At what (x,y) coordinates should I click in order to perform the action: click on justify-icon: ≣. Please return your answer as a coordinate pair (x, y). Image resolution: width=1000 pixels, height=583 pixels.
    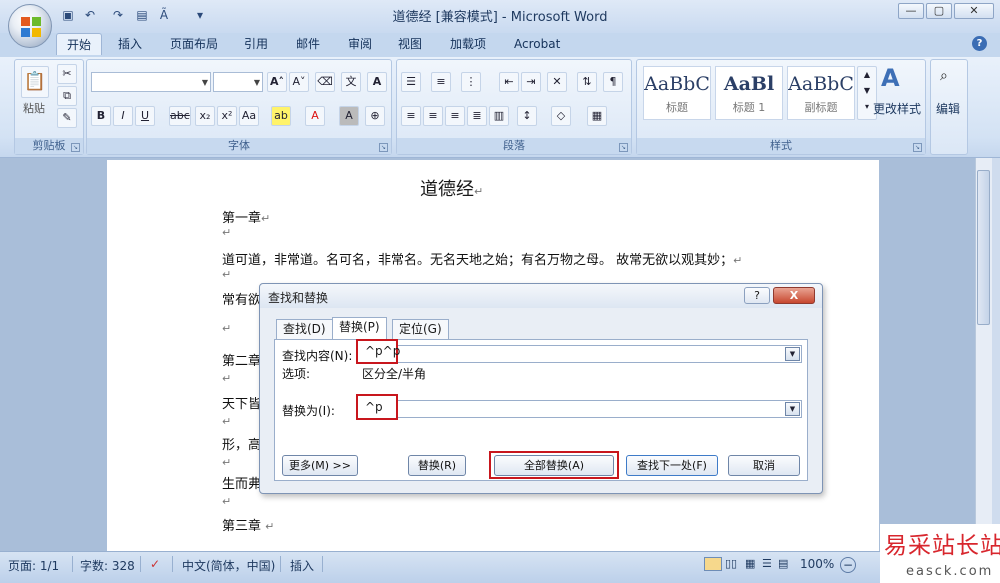
    Looking at the image, I should click on (477, 116).